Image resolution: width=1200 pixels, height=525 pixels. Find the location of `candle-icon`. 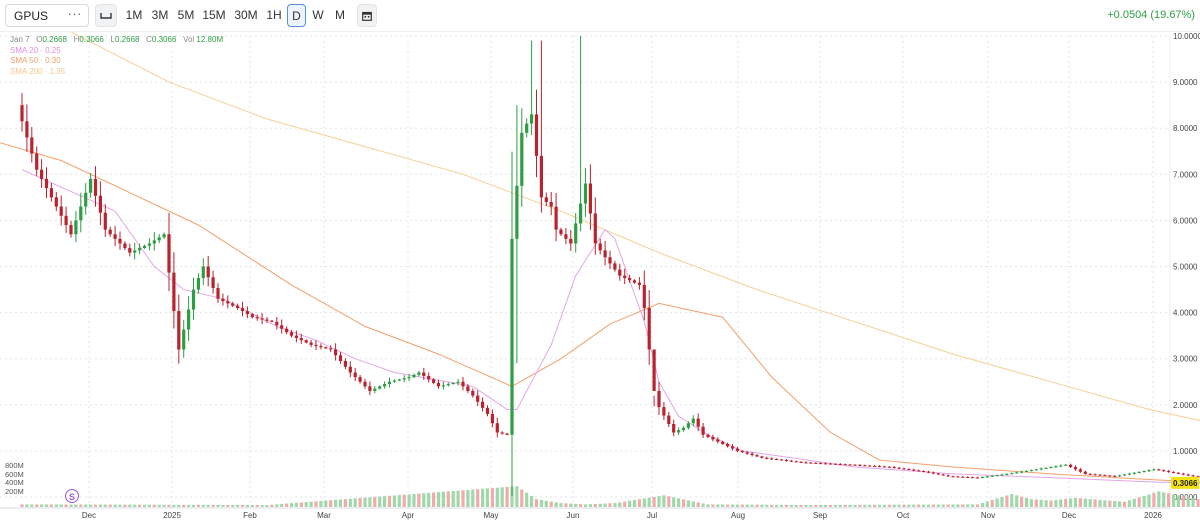

candle-icon is located at coordinates (106, 15).